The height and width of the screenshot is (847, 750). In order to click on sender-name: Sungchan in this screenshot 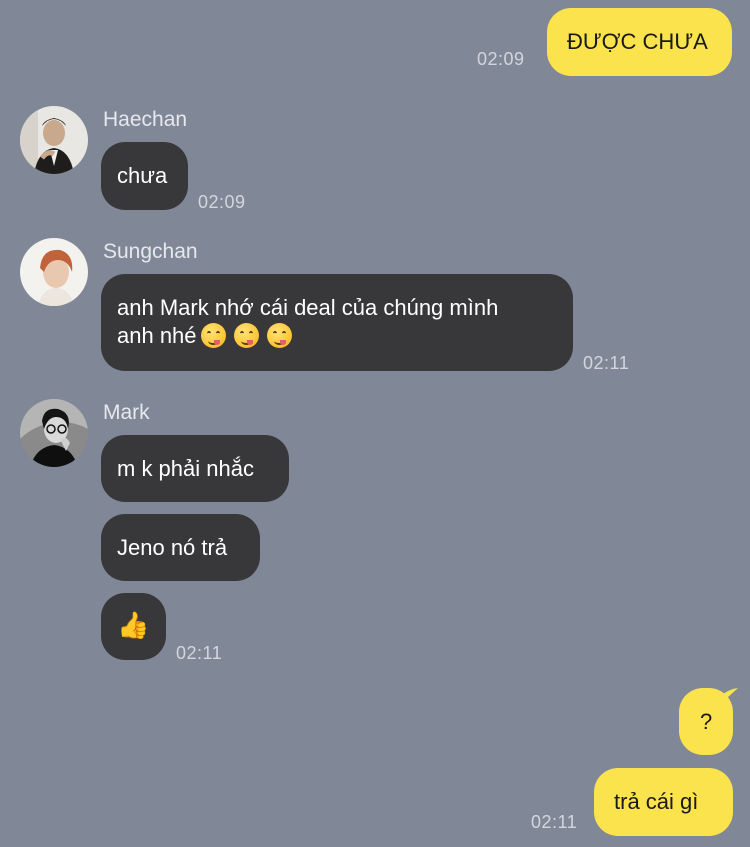, I will do `click(150, 251)`.